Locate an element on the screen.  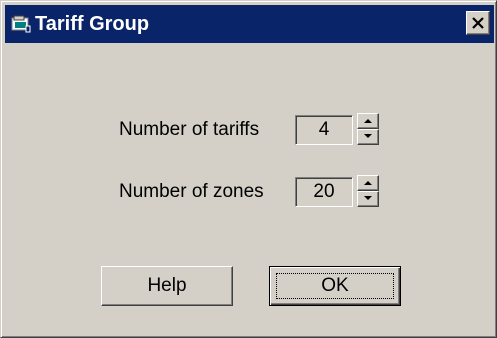
tariffs-spinner is located at coordinates (368, 129).